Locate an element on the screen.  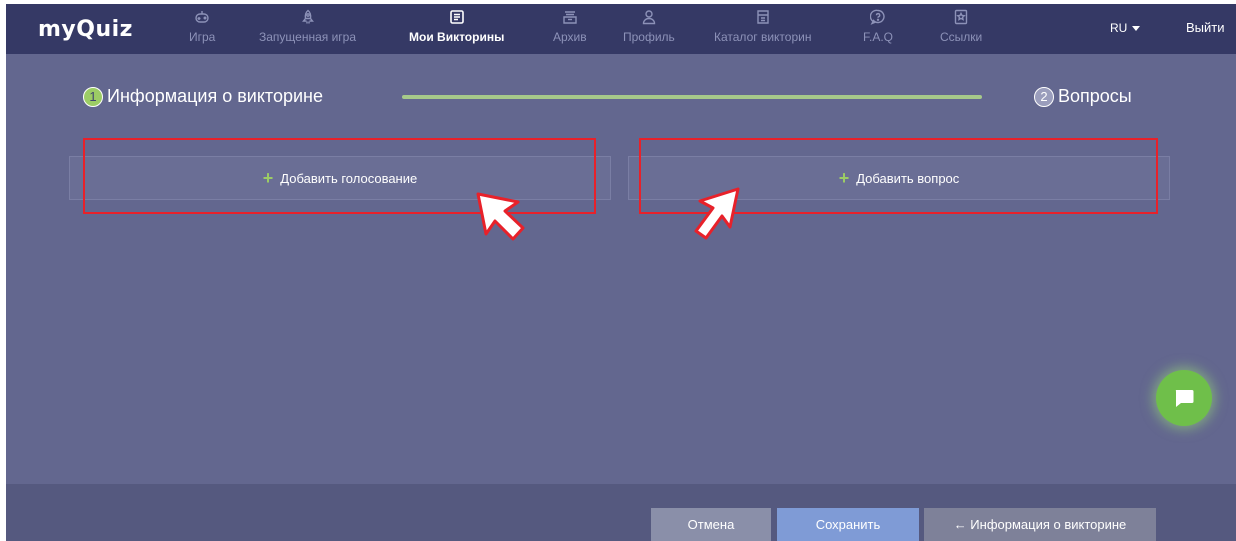
step-quiz-info: 1 Информация о викторине is located at coordinates (203, 96).